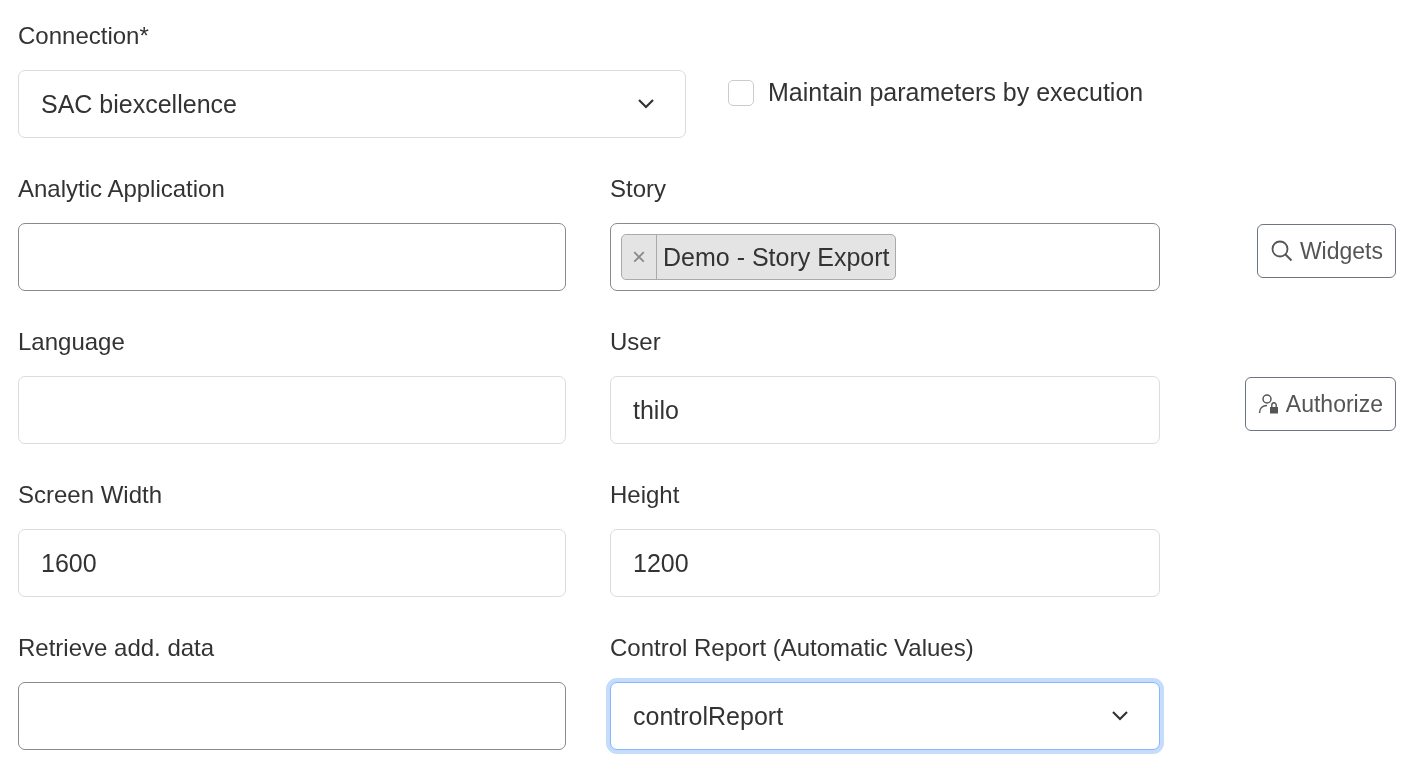  I want to click on user-lock-icon, so click(1268, 404).